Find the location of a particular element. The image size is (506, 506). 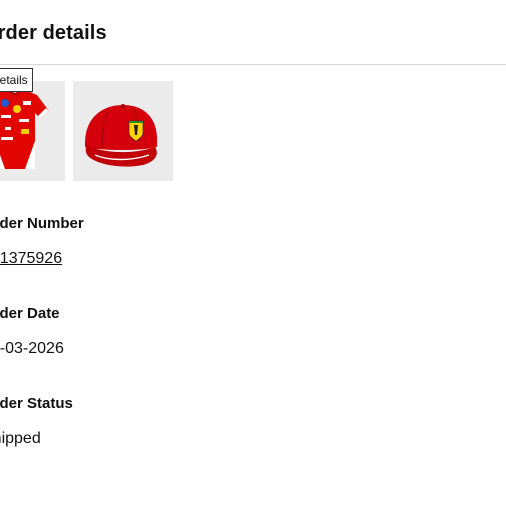

order-date-value: 03-03-2026 is located at coordinates (32, 348).